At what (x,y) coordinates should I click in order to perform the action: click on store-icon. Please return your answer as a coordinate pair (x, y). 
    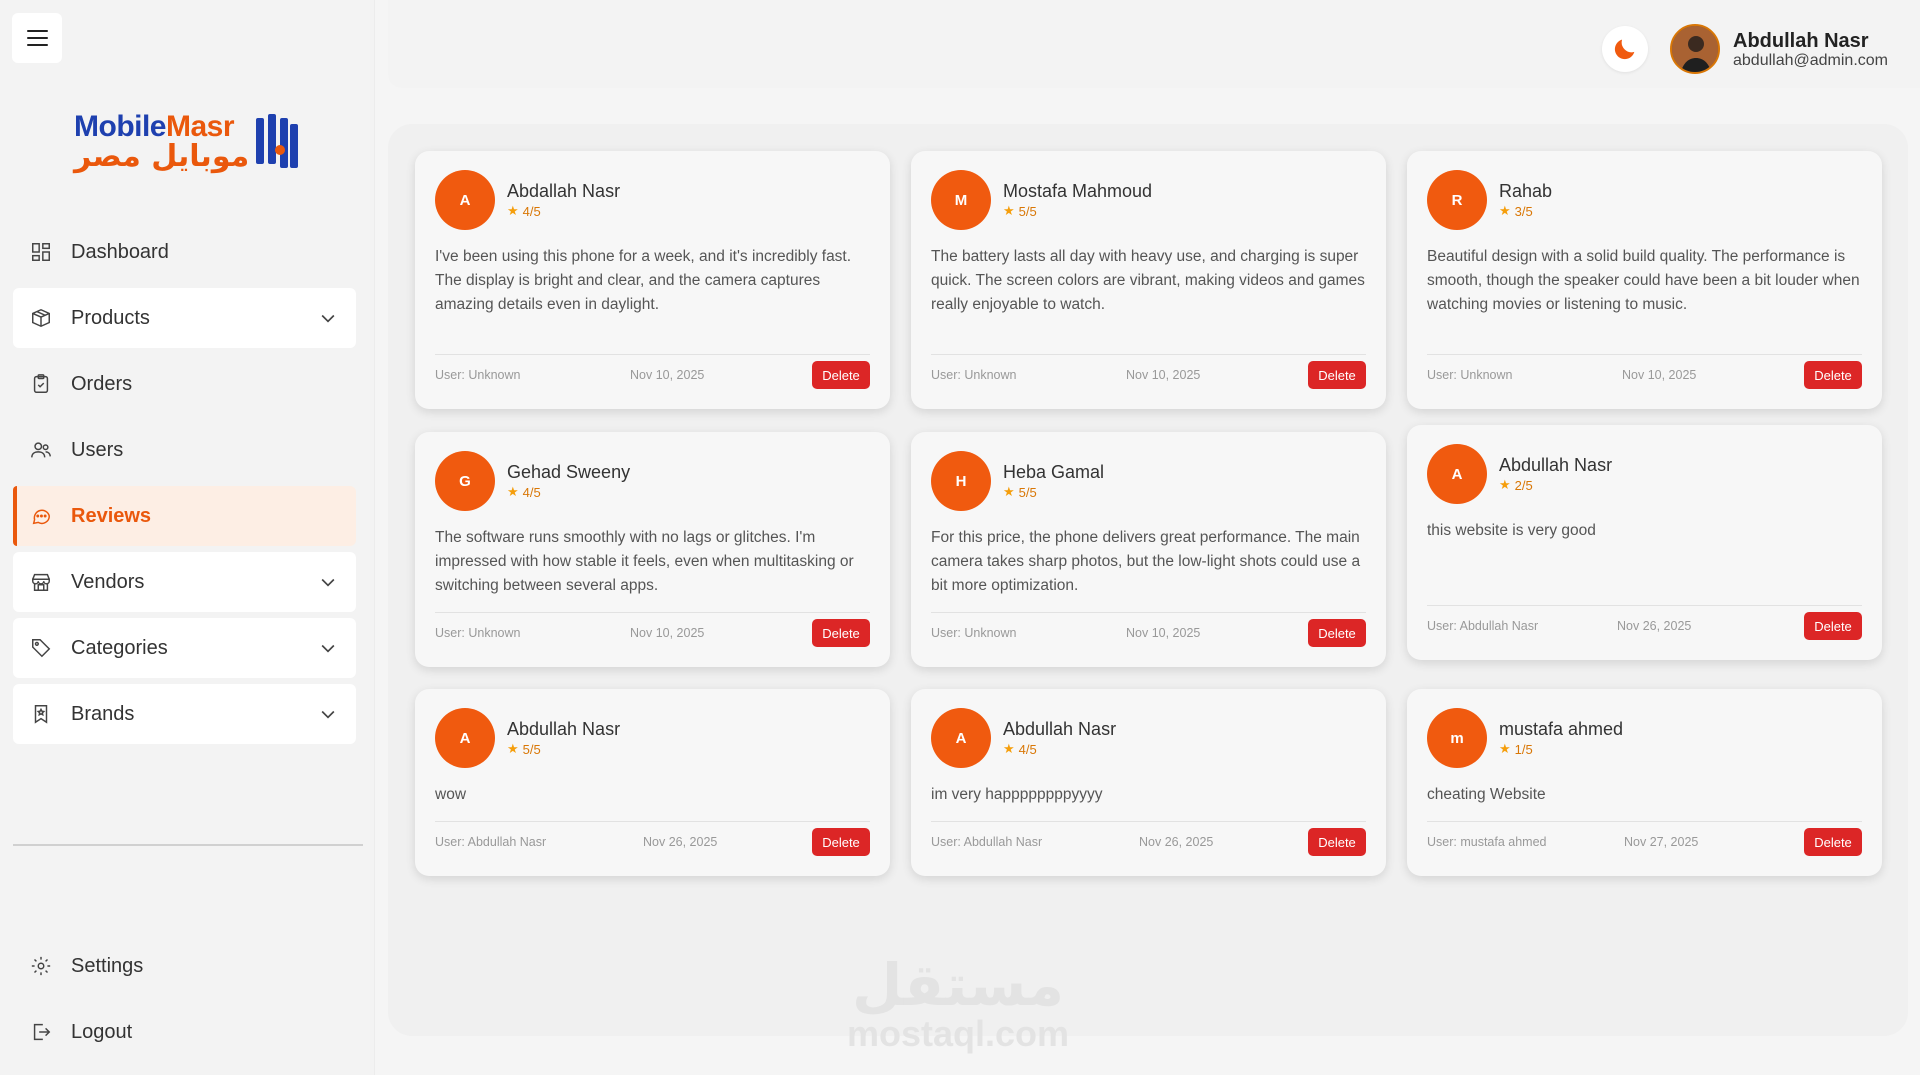
    Looking at the image, I should click on (41, 582).